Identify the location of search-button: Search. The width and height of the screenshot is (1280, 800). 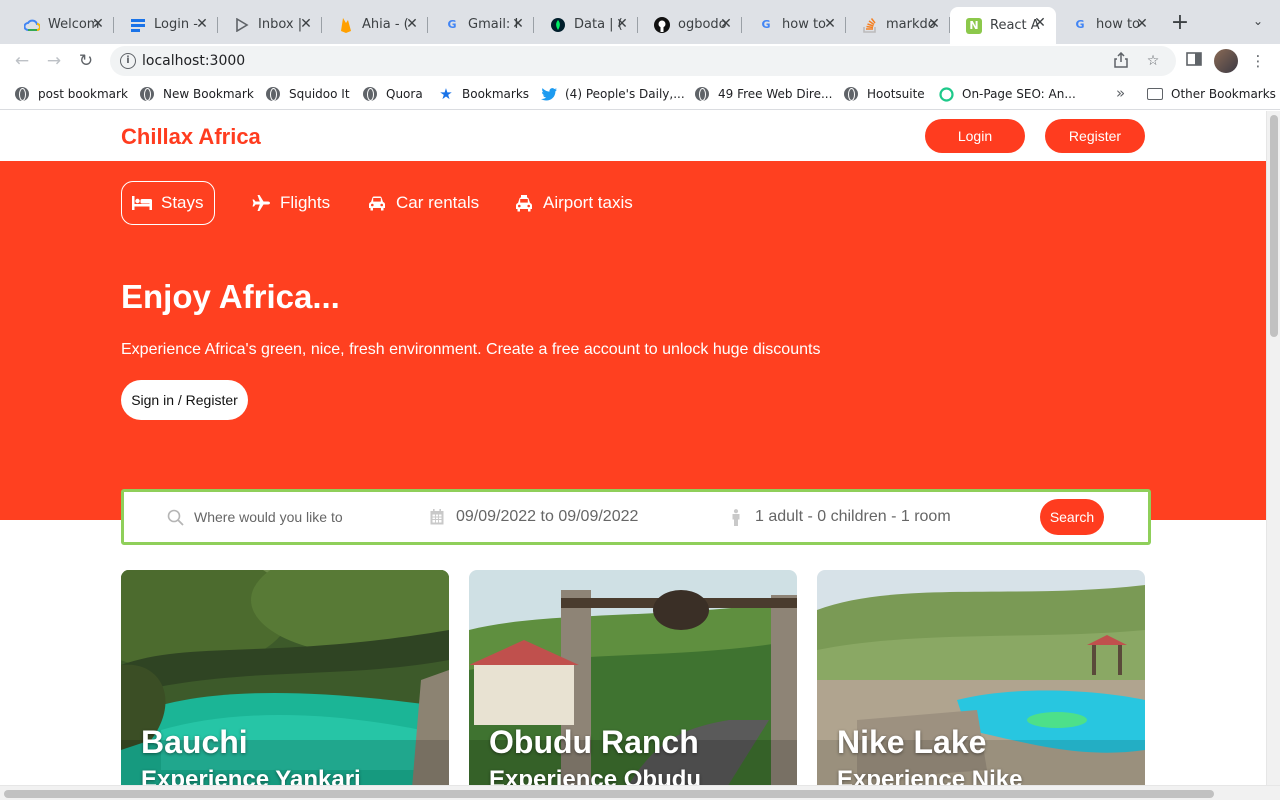
(1072, 517).